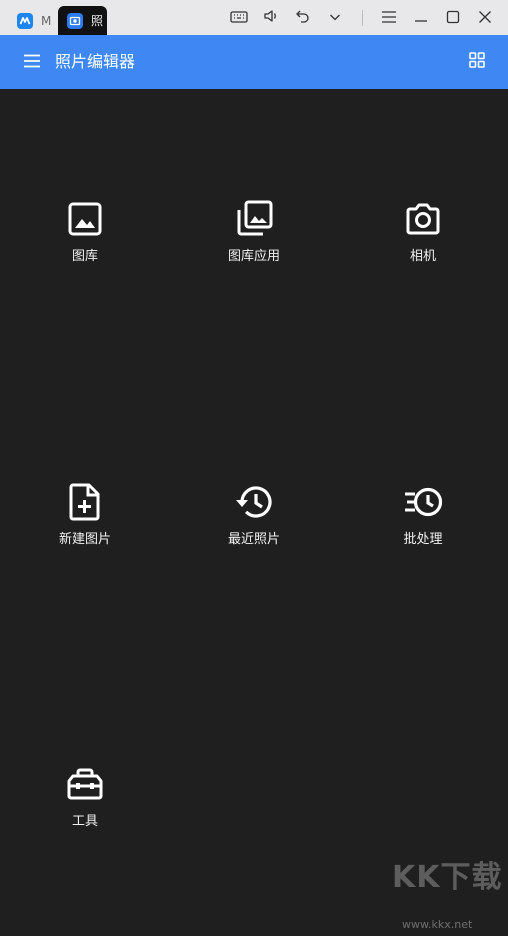  What do you see at coordinates (253, 539) in the screenshot?
I see `tile-label: 最近照片` at bounding box center [253, 539].